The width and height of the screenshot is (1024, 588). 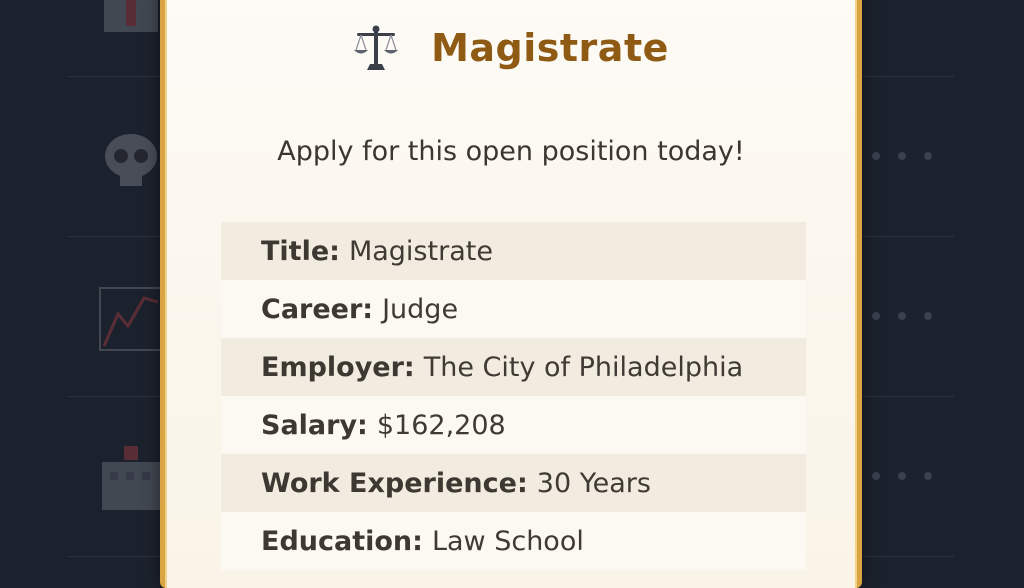 What do you see at coordinates (511, 151) in the screenshot?
I see `apply-tagline: Apply for this open position today!` at bounding box center [511, 151].